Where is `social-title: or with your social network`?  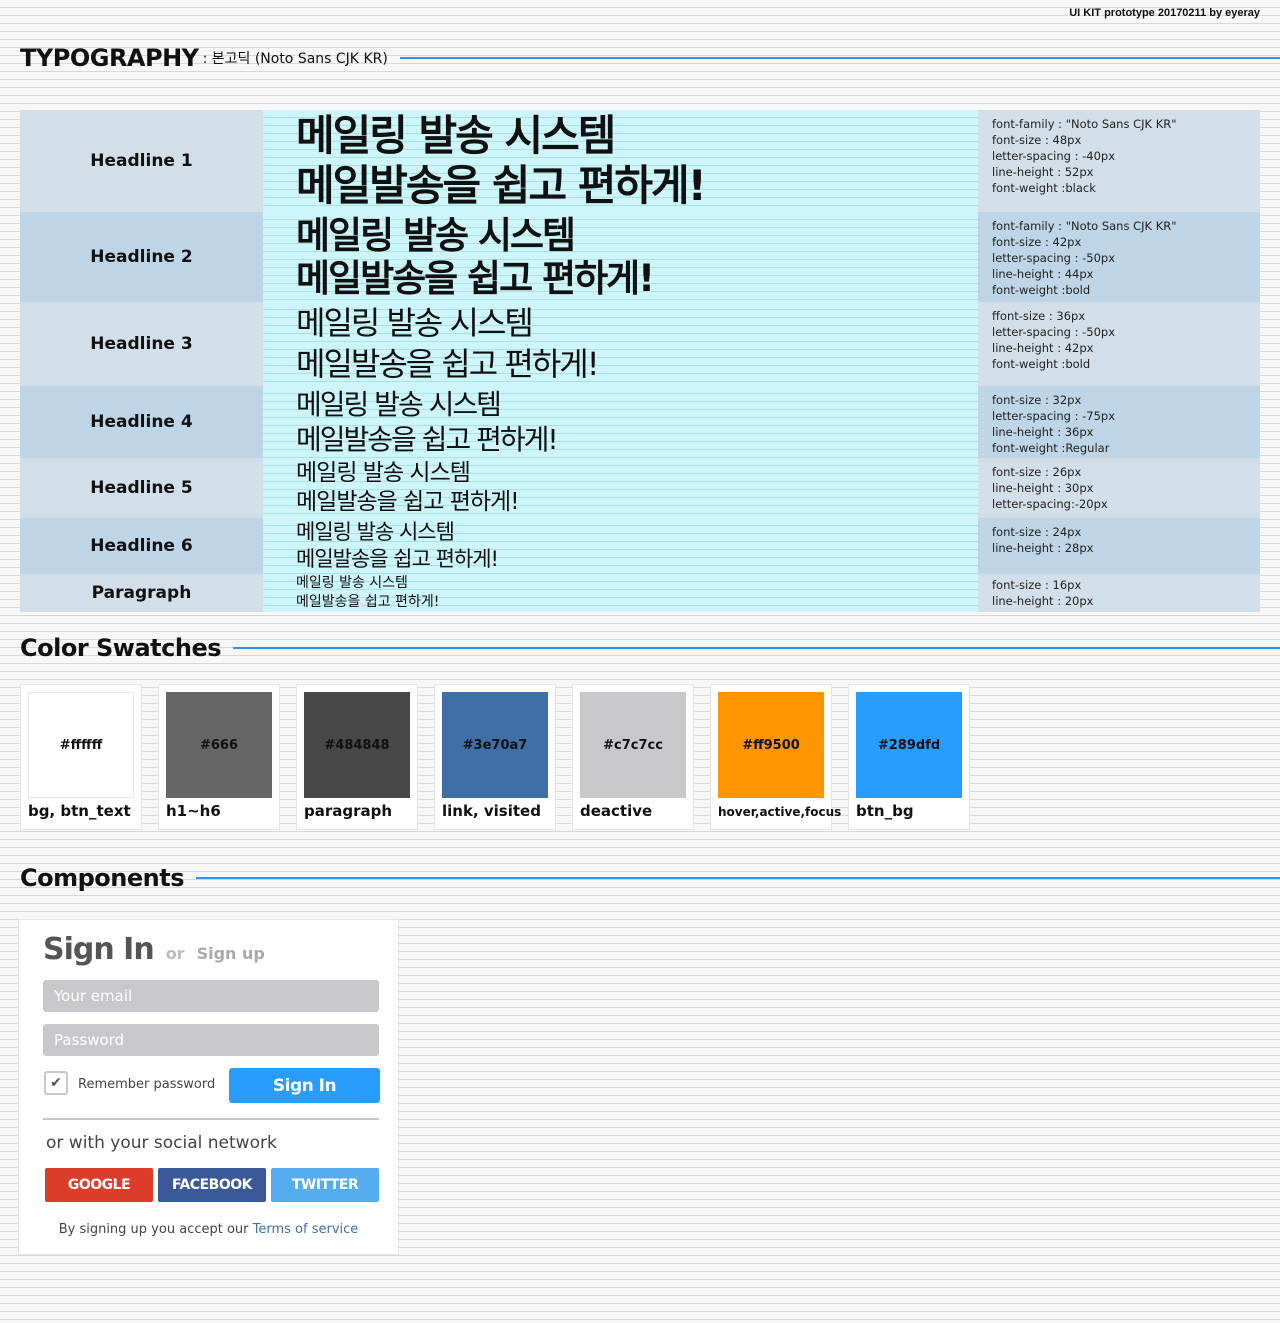
social-title: or with your social network is located at coordinates (161, 1143).